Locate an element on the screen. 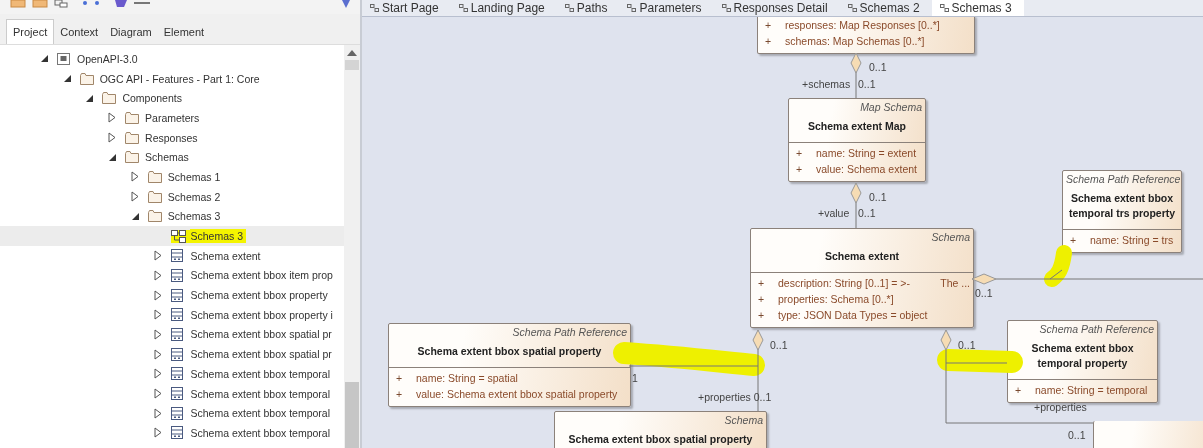 This screenshot has width=1203, height=448. multiplicity-label: +properties 0..1 is located at coordinates (735, 397).